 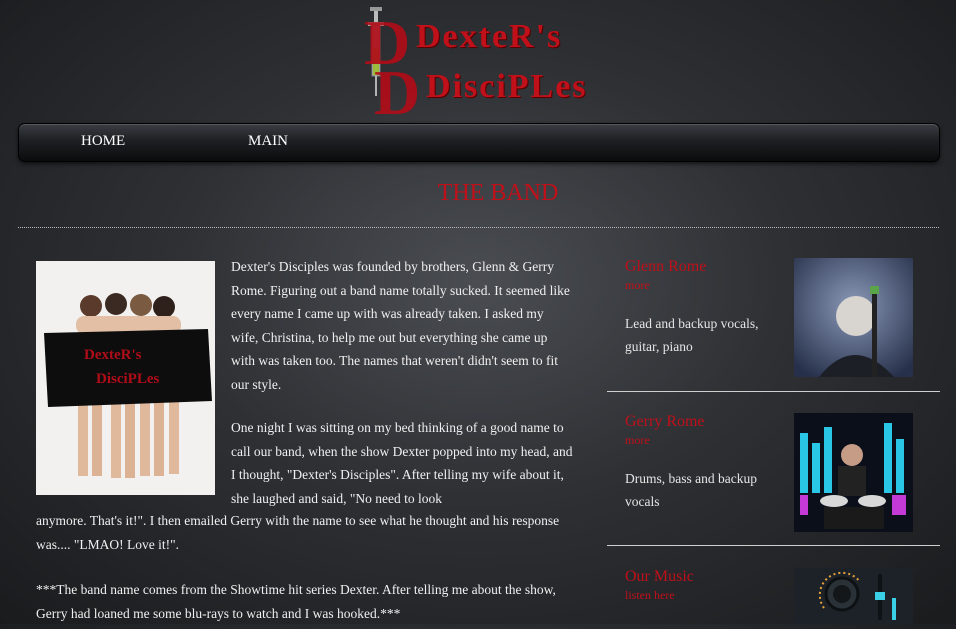 I want to click on towel-logo-line1: DexteR's, so click(x=113, y=355).